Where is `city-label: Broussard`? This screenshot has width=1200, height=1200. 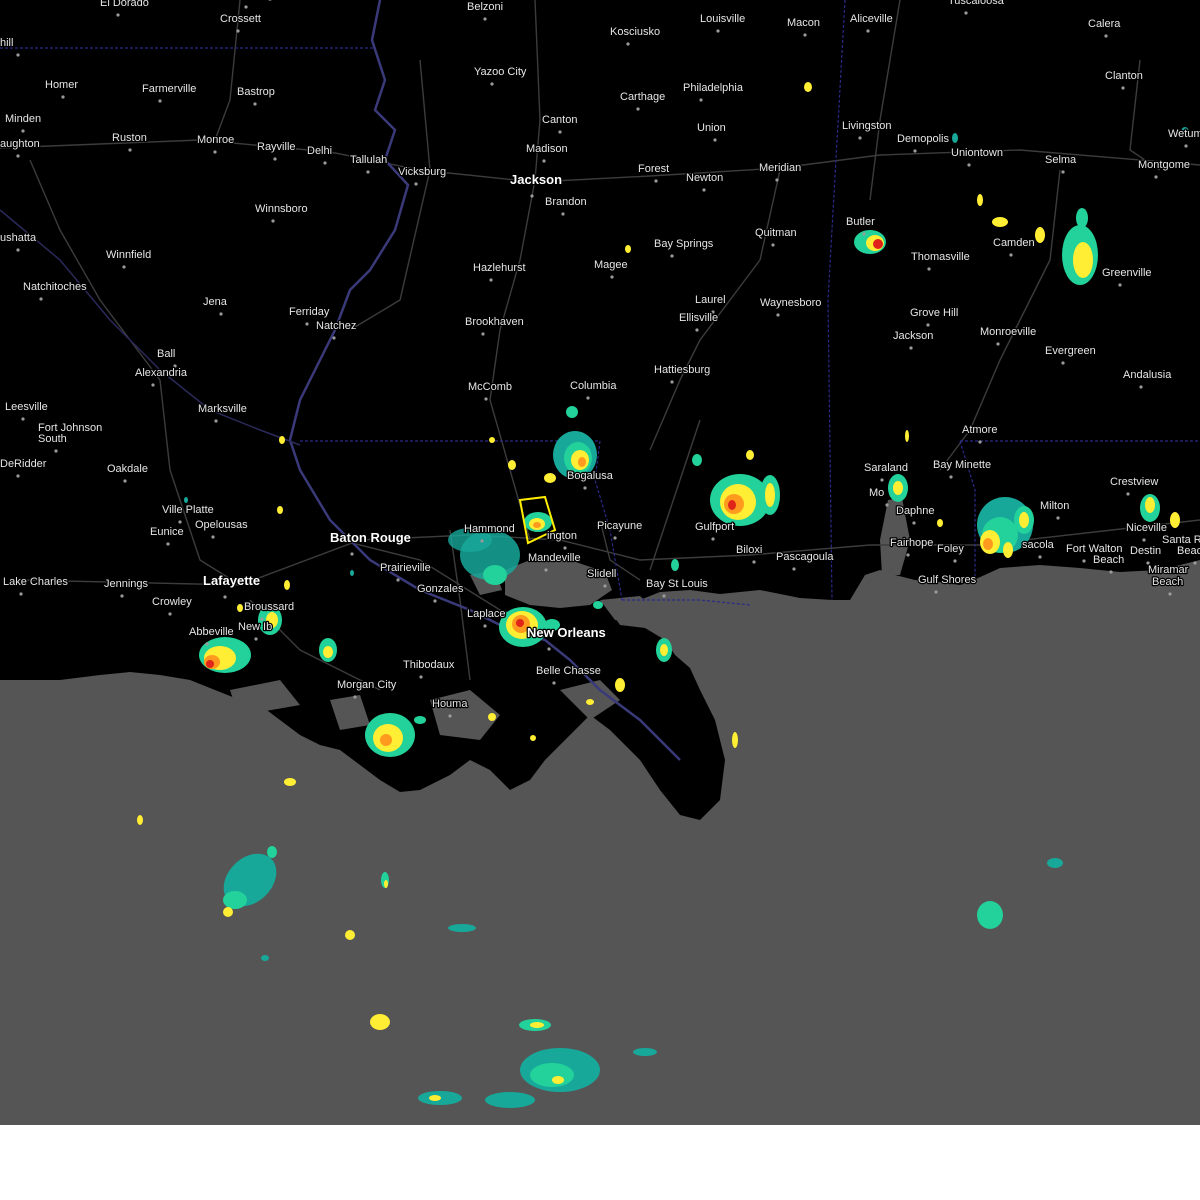 city-label: Broussard is located at coordinates (269, 607).